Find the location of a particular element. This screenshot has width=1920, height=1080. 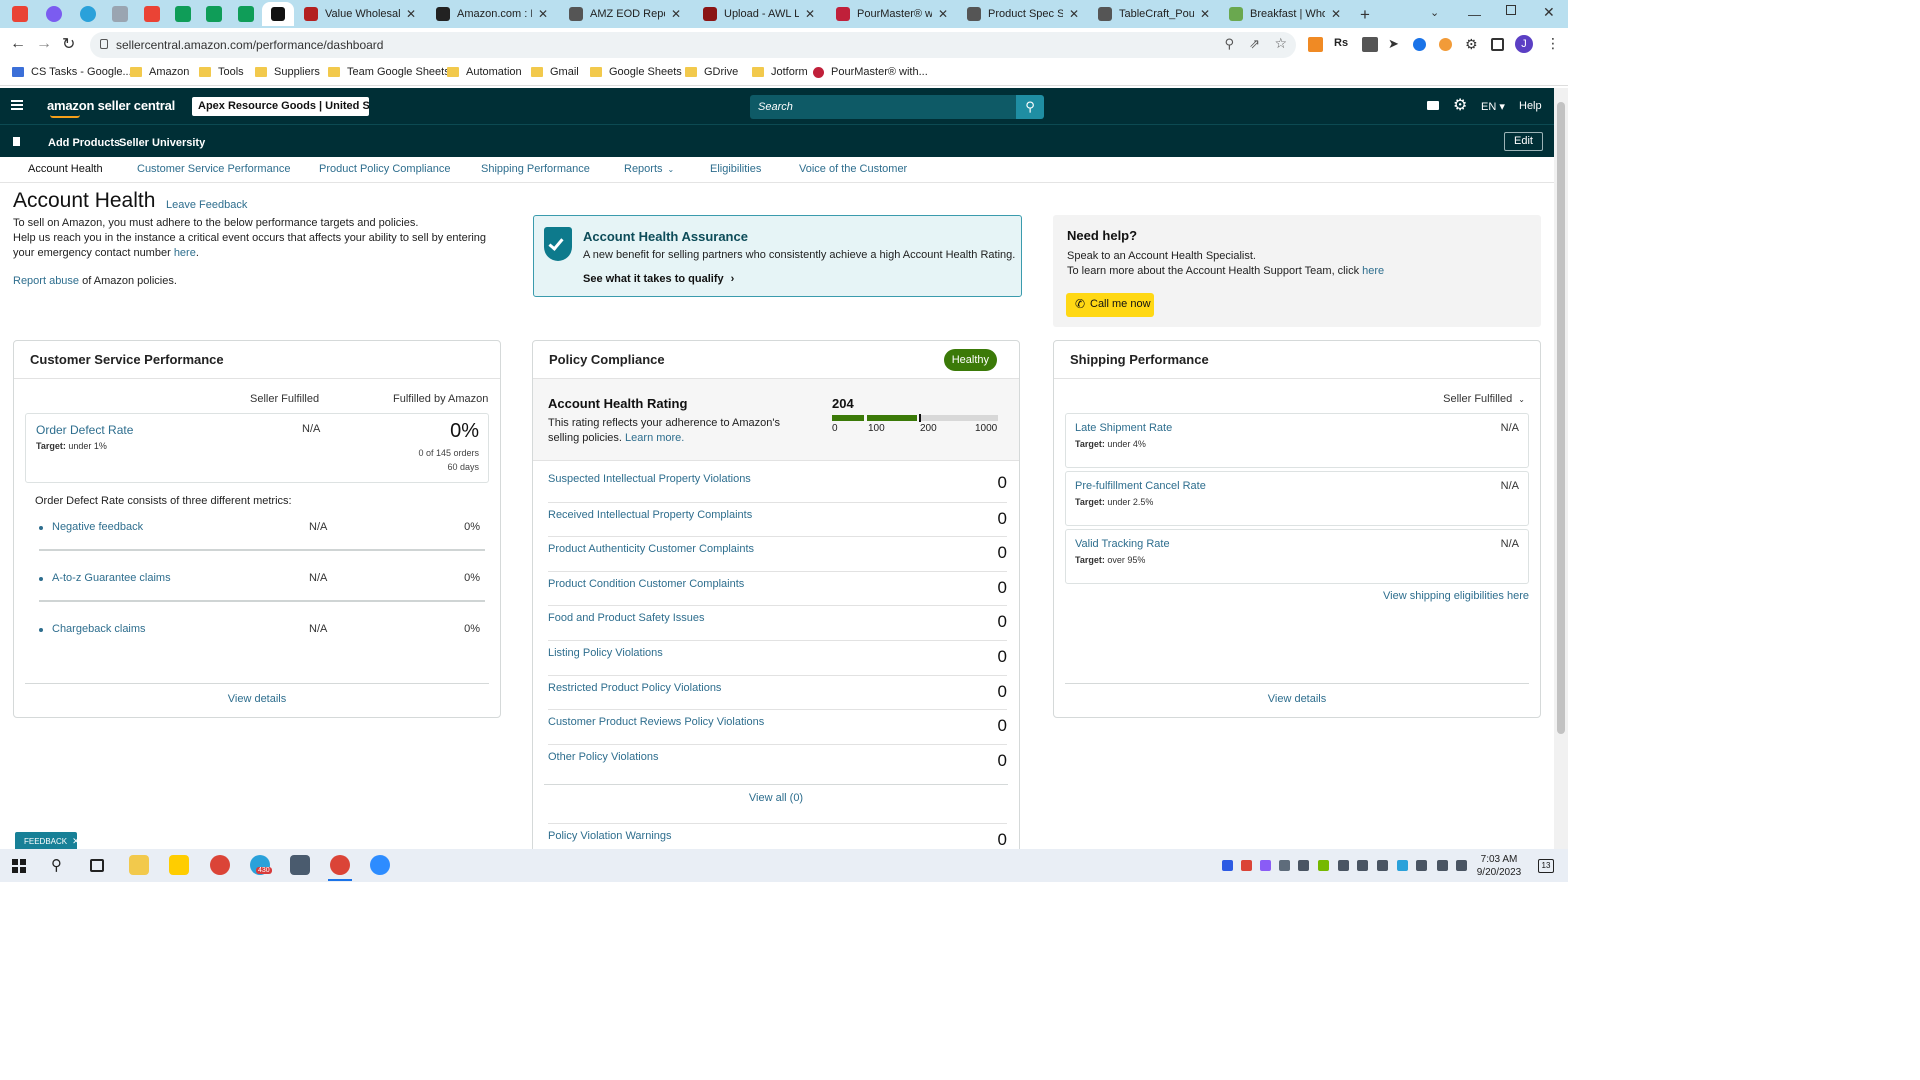

policy-violation-link: Food and Product Safety Issues is located at coordinates (626, 618).